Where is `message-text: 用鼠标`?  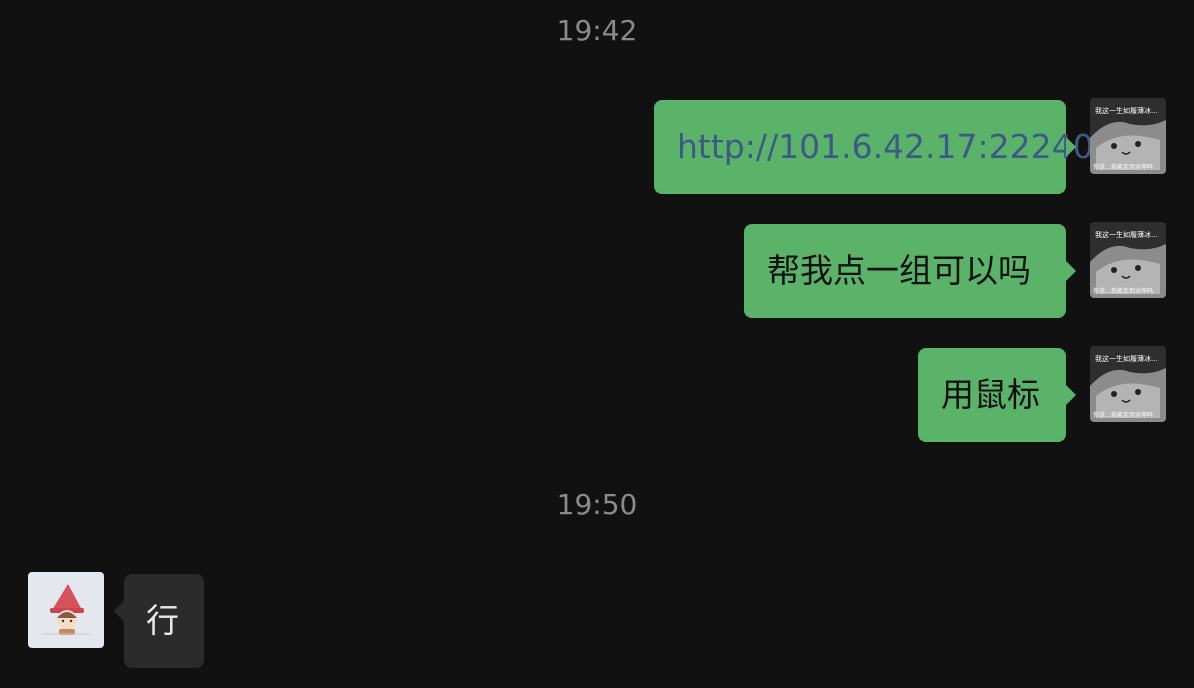
message-text: 用鼠标 is located at coordinates (990, 394).